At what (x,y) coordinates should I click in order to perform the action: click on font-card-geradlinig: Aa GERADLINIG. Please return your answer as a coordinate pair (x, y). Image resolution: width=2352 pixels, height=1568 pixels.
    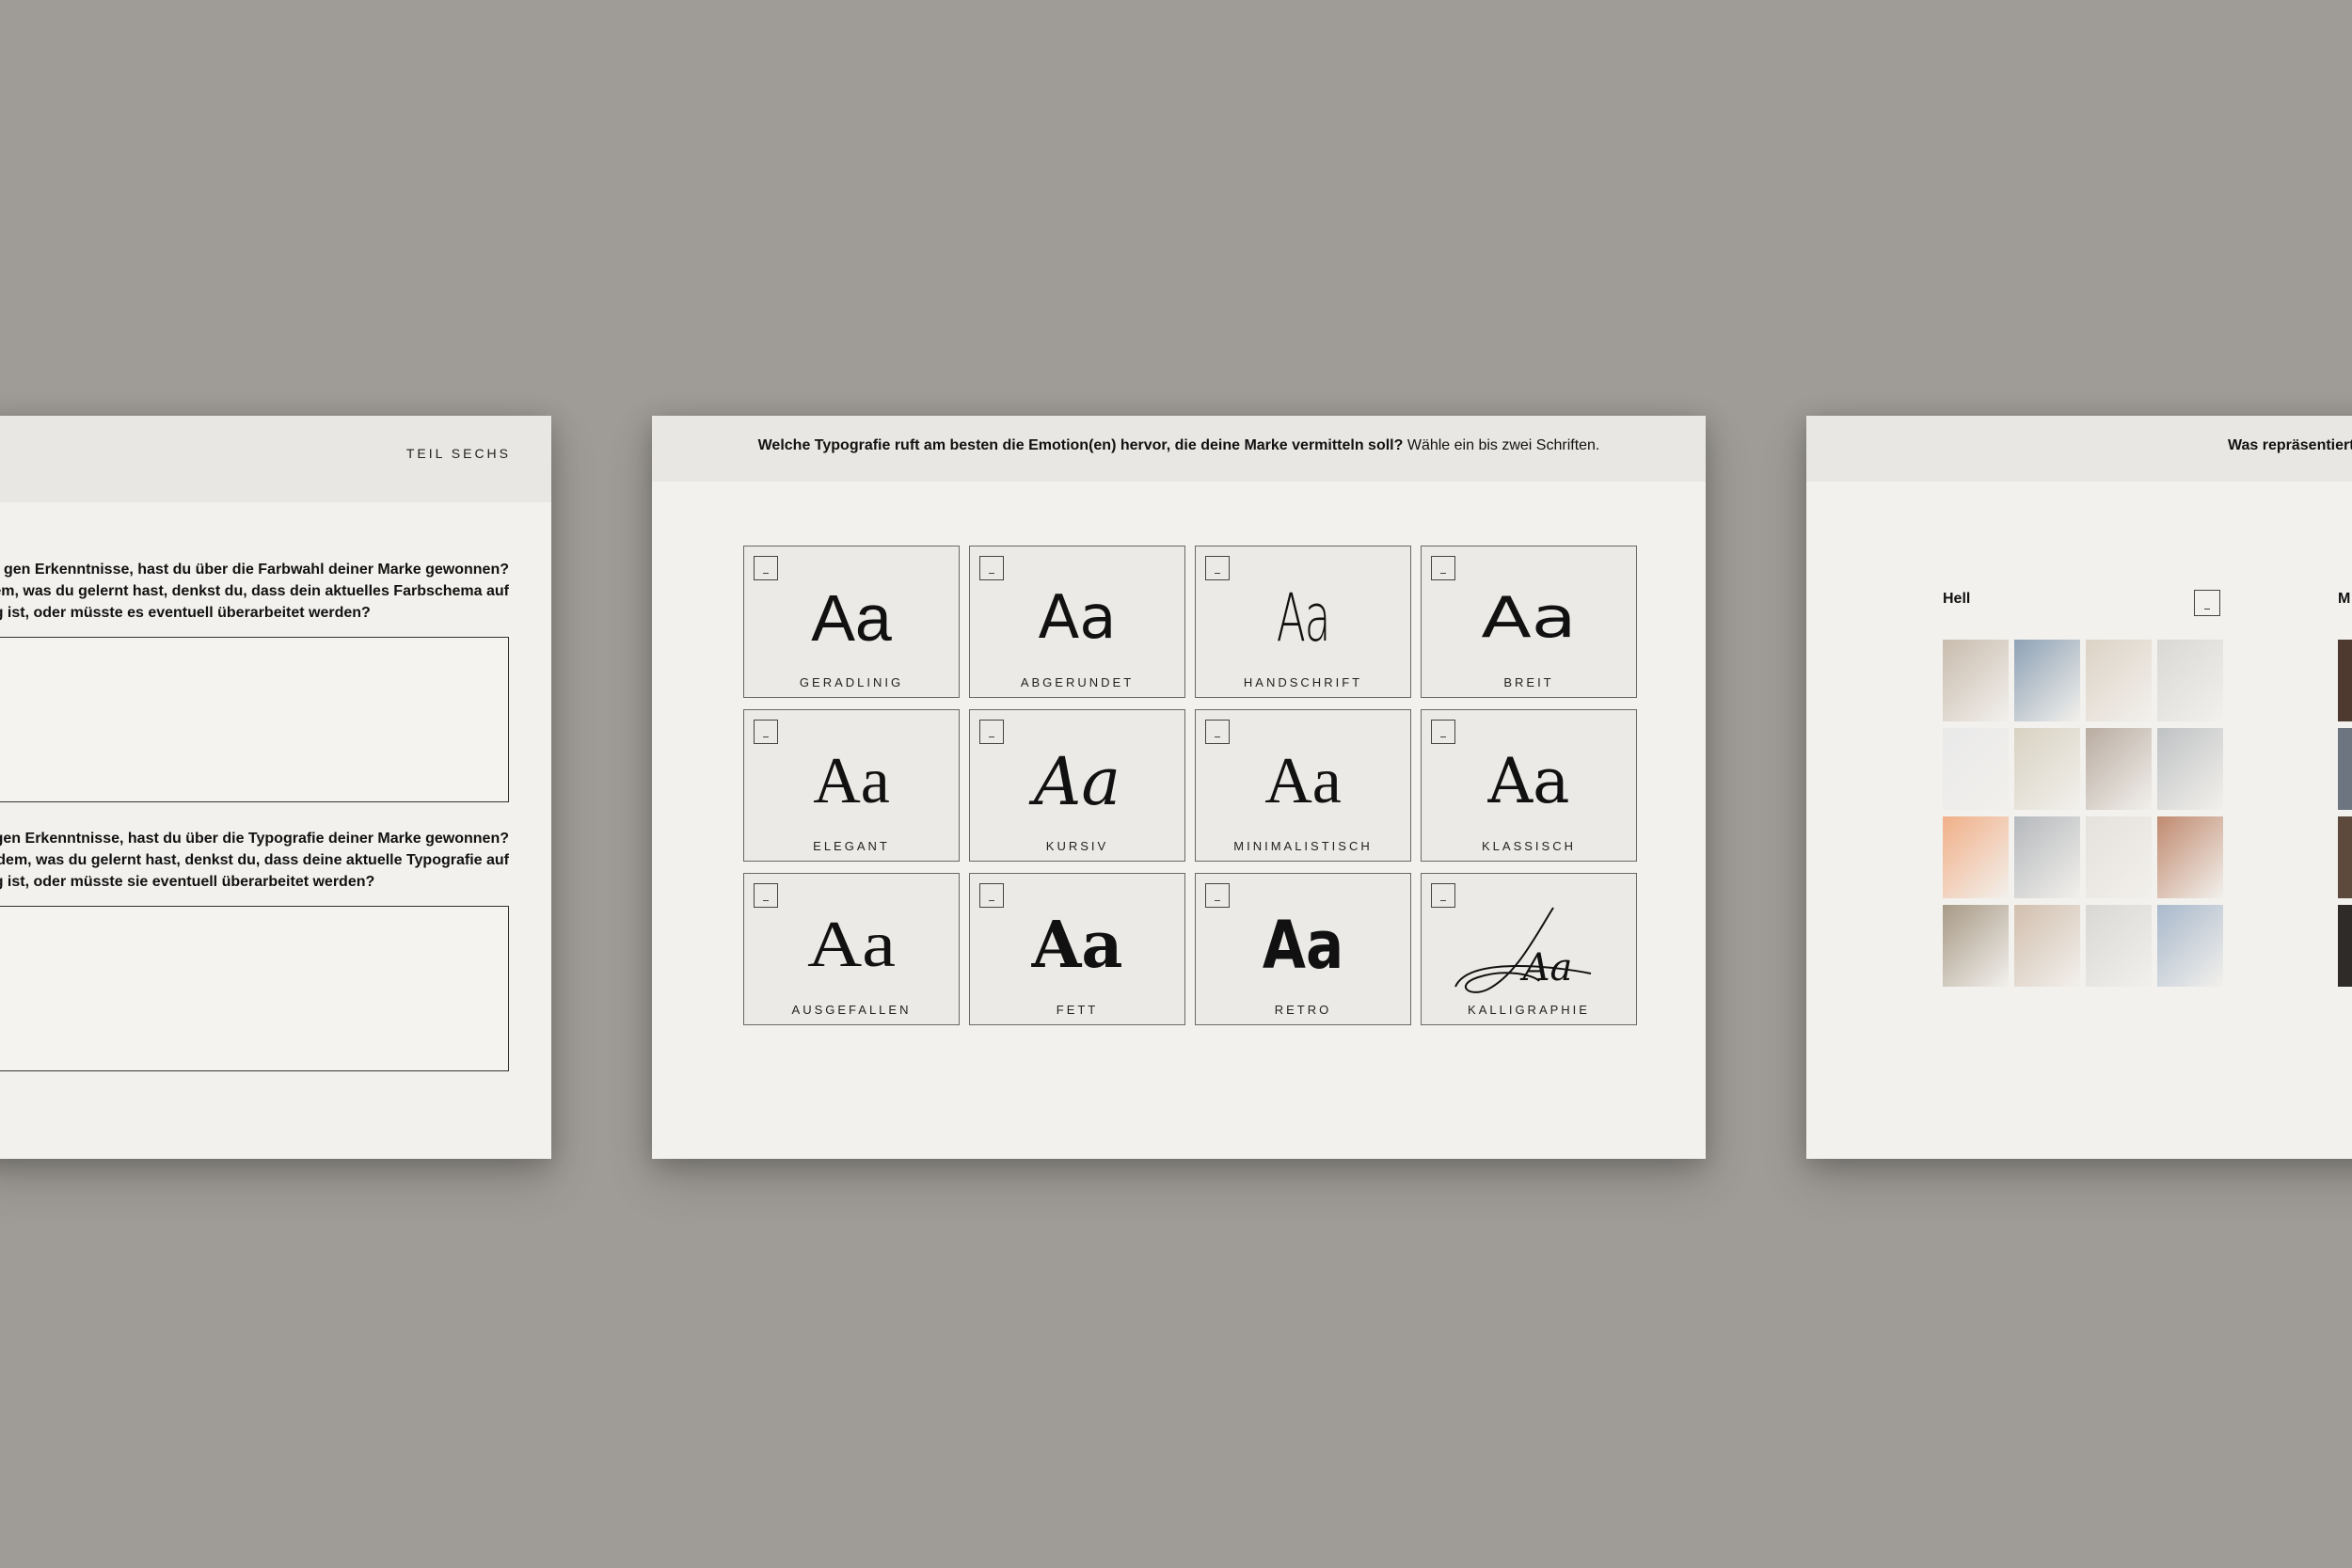
    Looking at the image, I should click on (851, 622).